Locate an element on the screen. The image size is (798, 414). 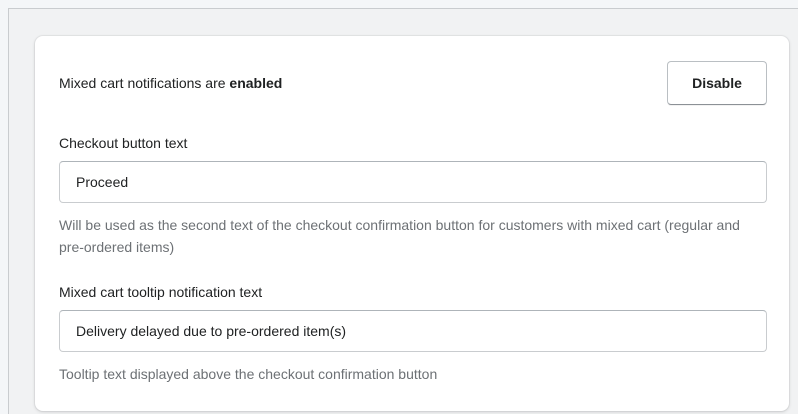
tooltip-text-label: Mixed cart tooltip notification text is located at coordinates (161, 292).